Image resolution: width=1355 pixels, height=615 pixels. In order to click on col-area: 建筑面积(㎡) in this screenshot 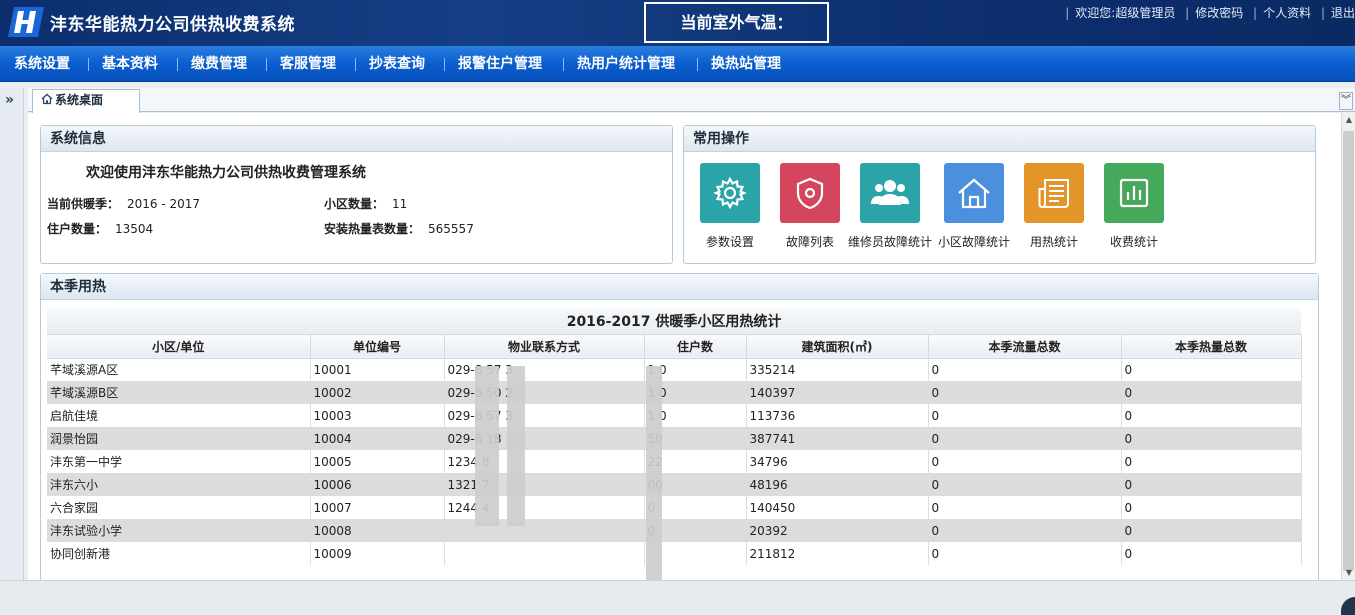, I will do `click(837, 346)`.